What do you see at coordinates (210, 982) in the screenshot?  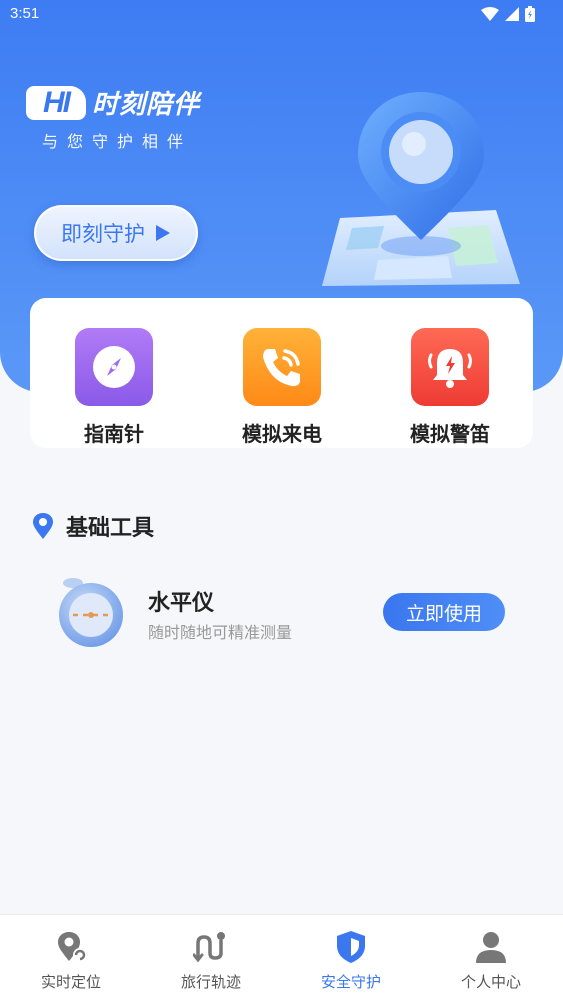 I see `tab-label: 旅行轨迹` at bounding box center [210, 982].